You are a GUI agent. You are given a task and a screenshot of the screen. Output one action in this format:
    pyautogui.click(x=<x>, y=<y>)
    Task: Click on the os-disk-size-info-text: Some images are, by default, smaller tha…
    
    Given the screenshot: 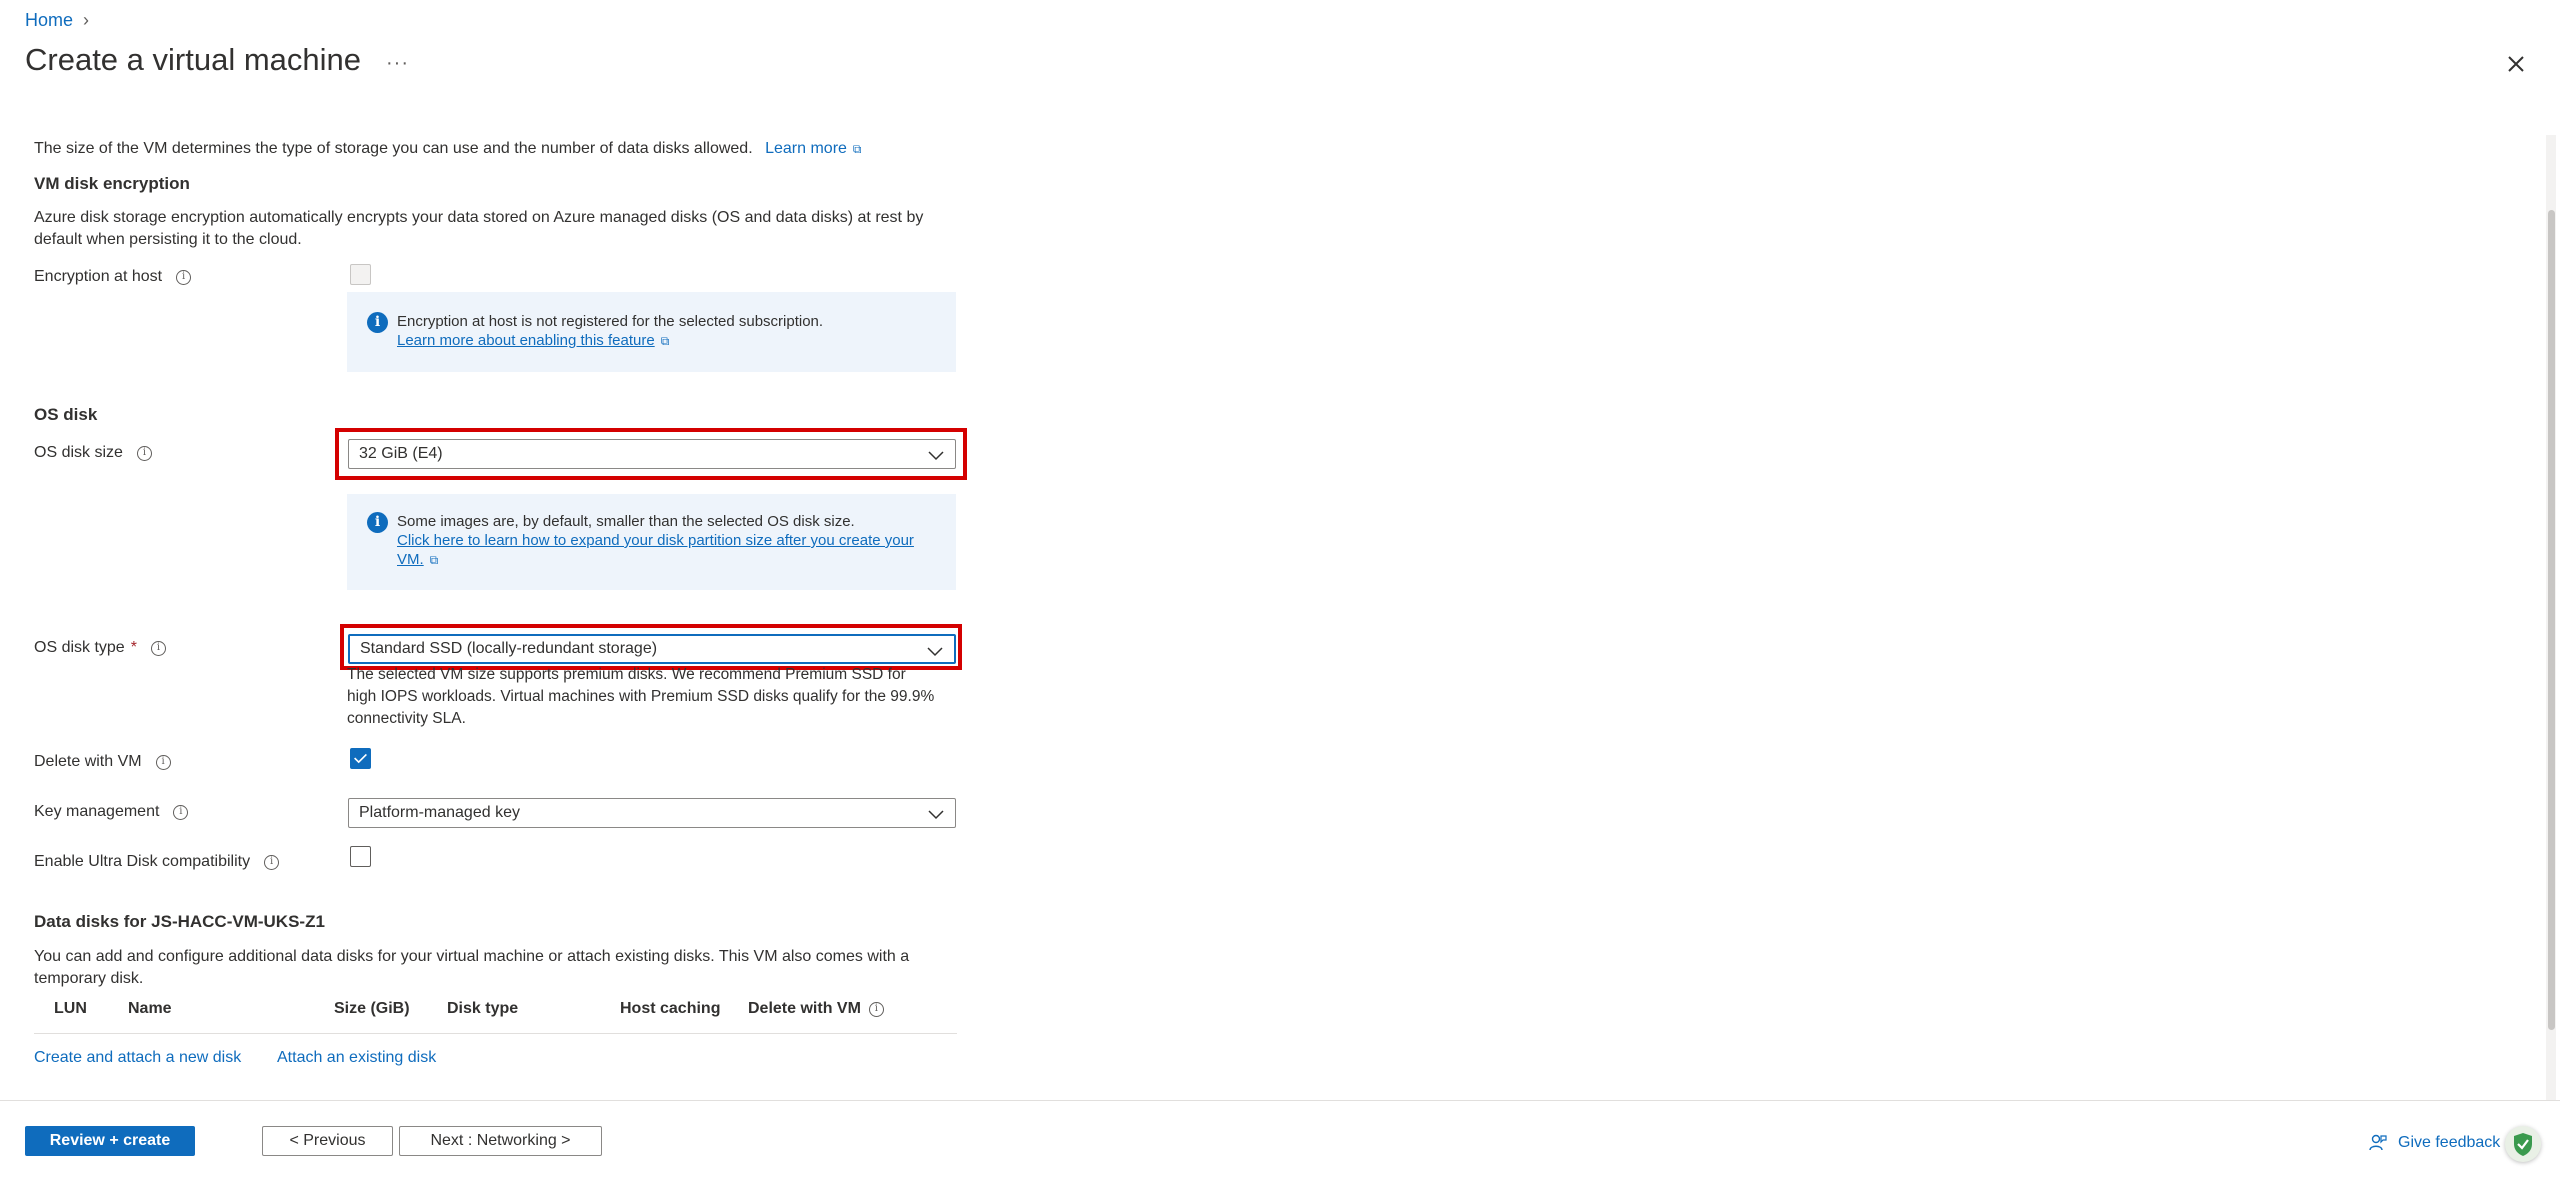 What is the action you would take?
    pyautogui.click(x=626, y=521)
    